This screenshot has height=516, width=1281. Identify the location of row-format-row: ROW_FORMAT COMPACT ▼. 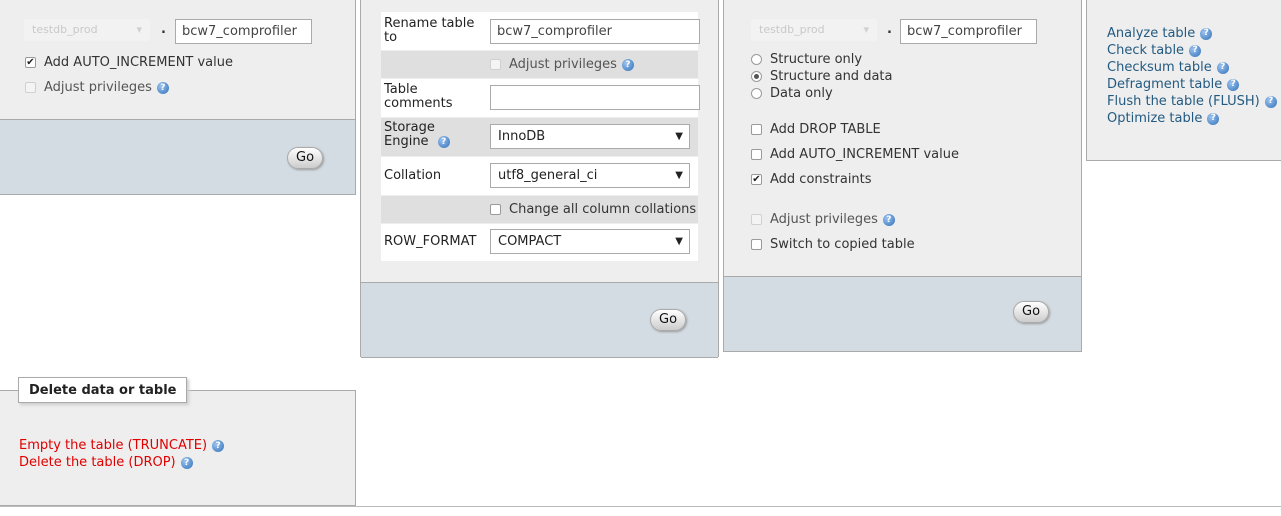
(539, 242).